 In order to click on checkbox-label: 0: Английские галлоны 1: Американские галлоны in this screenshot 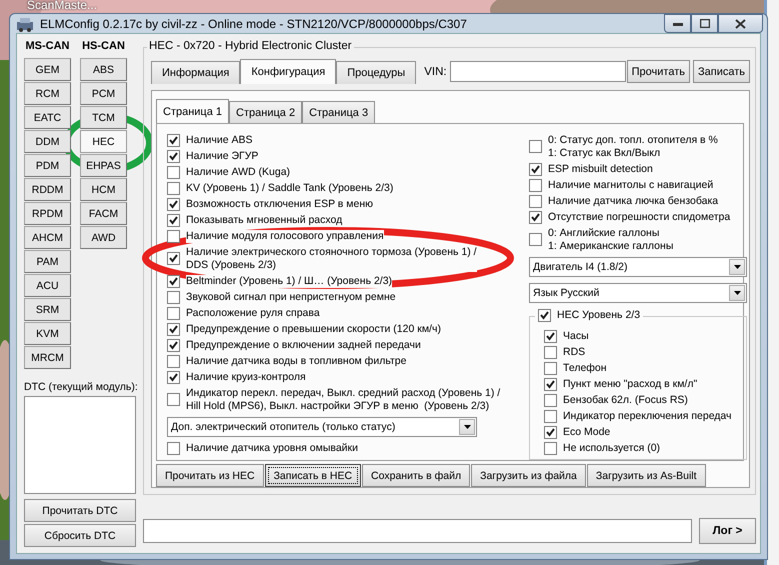, I will do `click(611, 239)`.